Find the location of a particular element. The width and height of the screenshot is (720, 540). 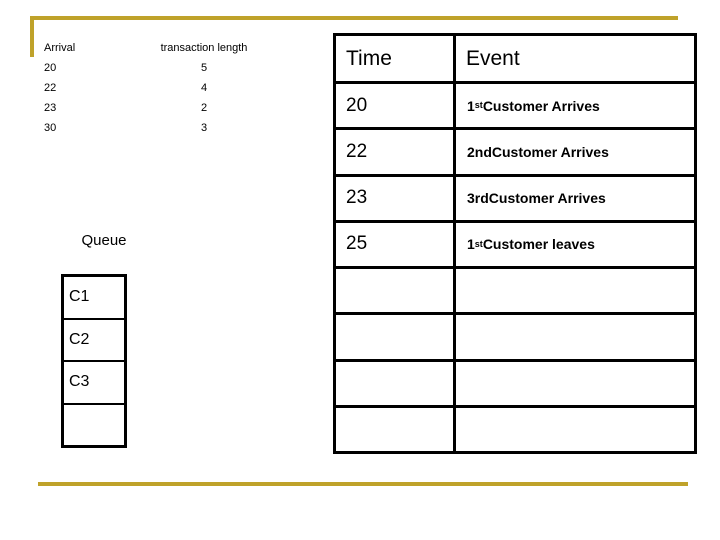

time-column-header: Time is located at coordinates (396, 58).